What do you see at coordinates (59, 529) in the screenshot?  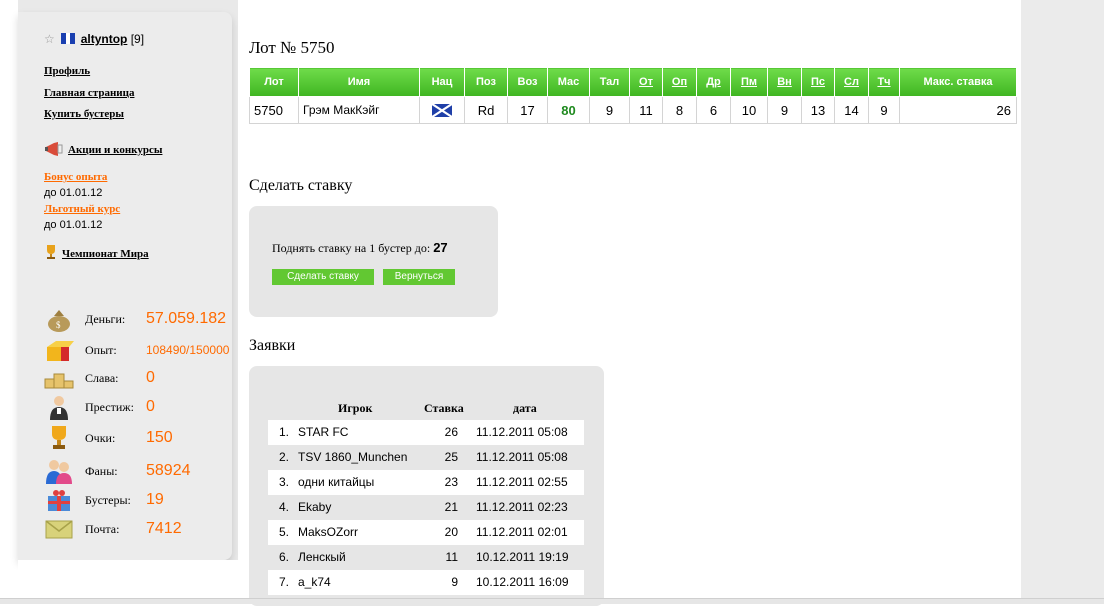 I see `mail-icon` at bounding box center [59, 529].